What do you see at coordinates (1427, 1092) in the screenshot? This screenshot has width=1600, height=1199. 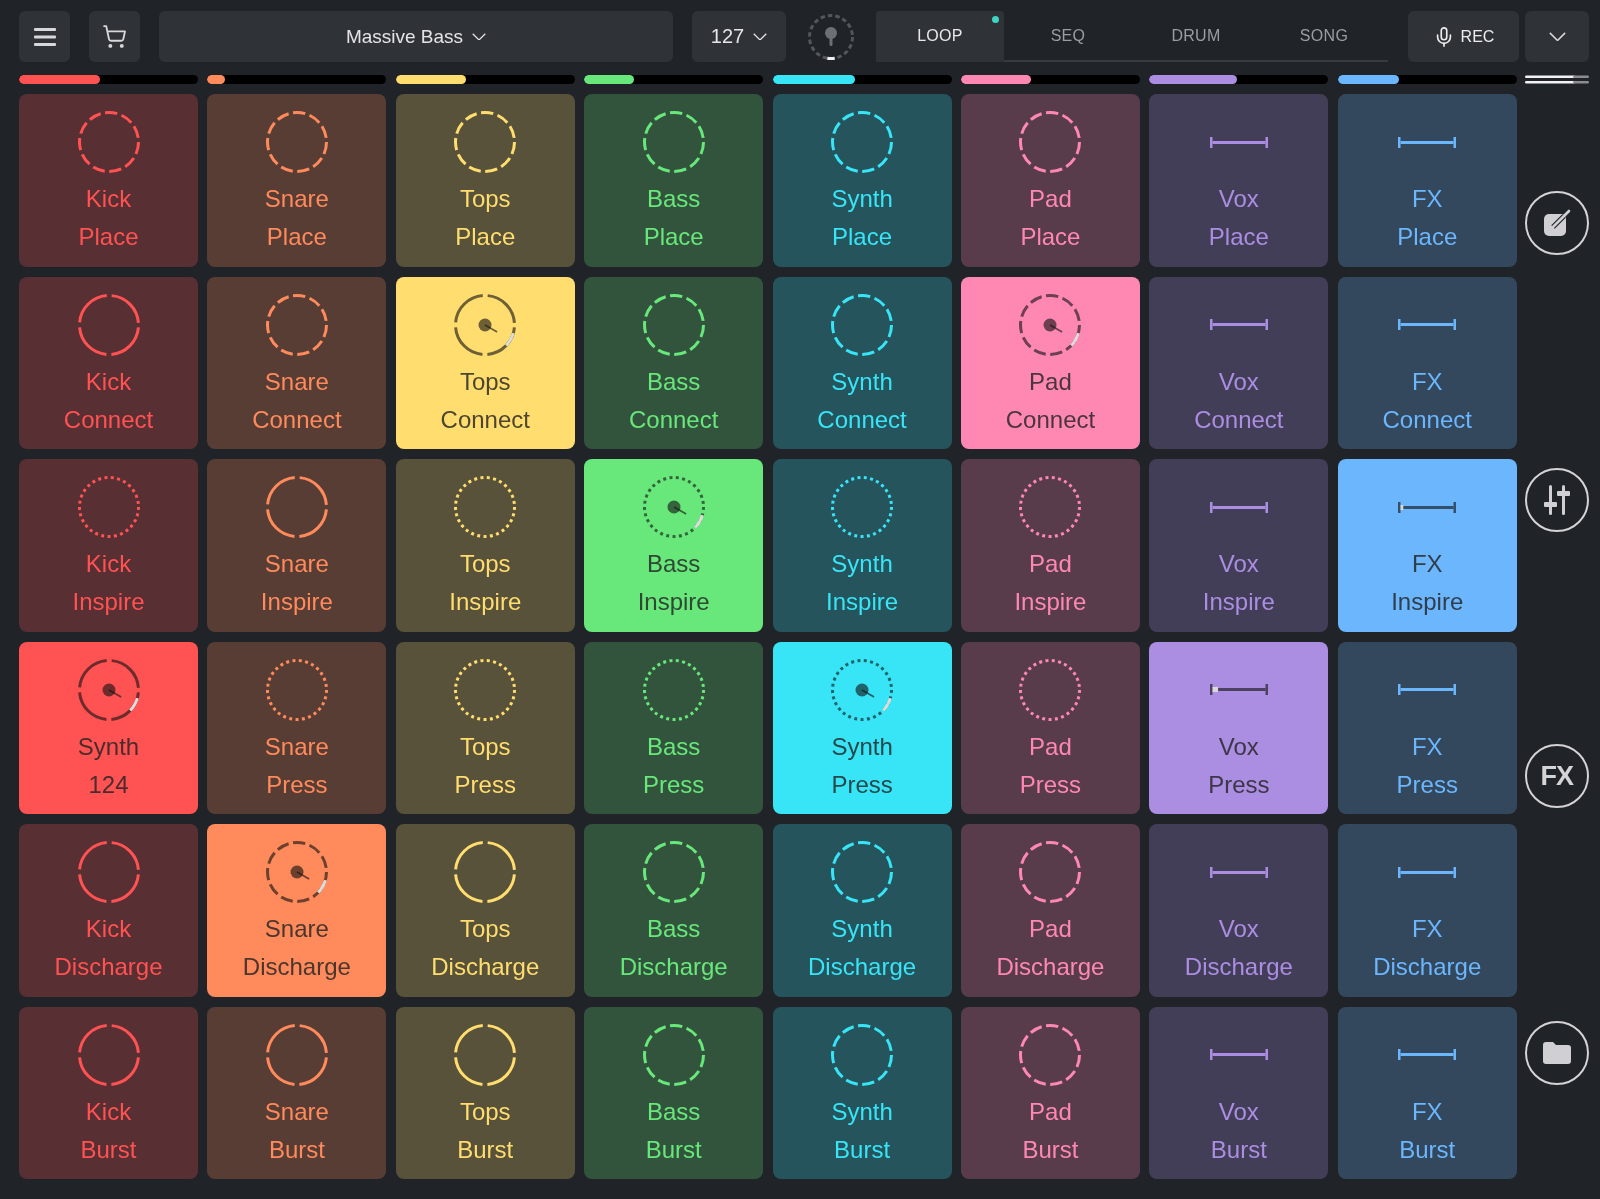 I see `sample-pad: FX Burst` at bounding box center [1427, 1092].